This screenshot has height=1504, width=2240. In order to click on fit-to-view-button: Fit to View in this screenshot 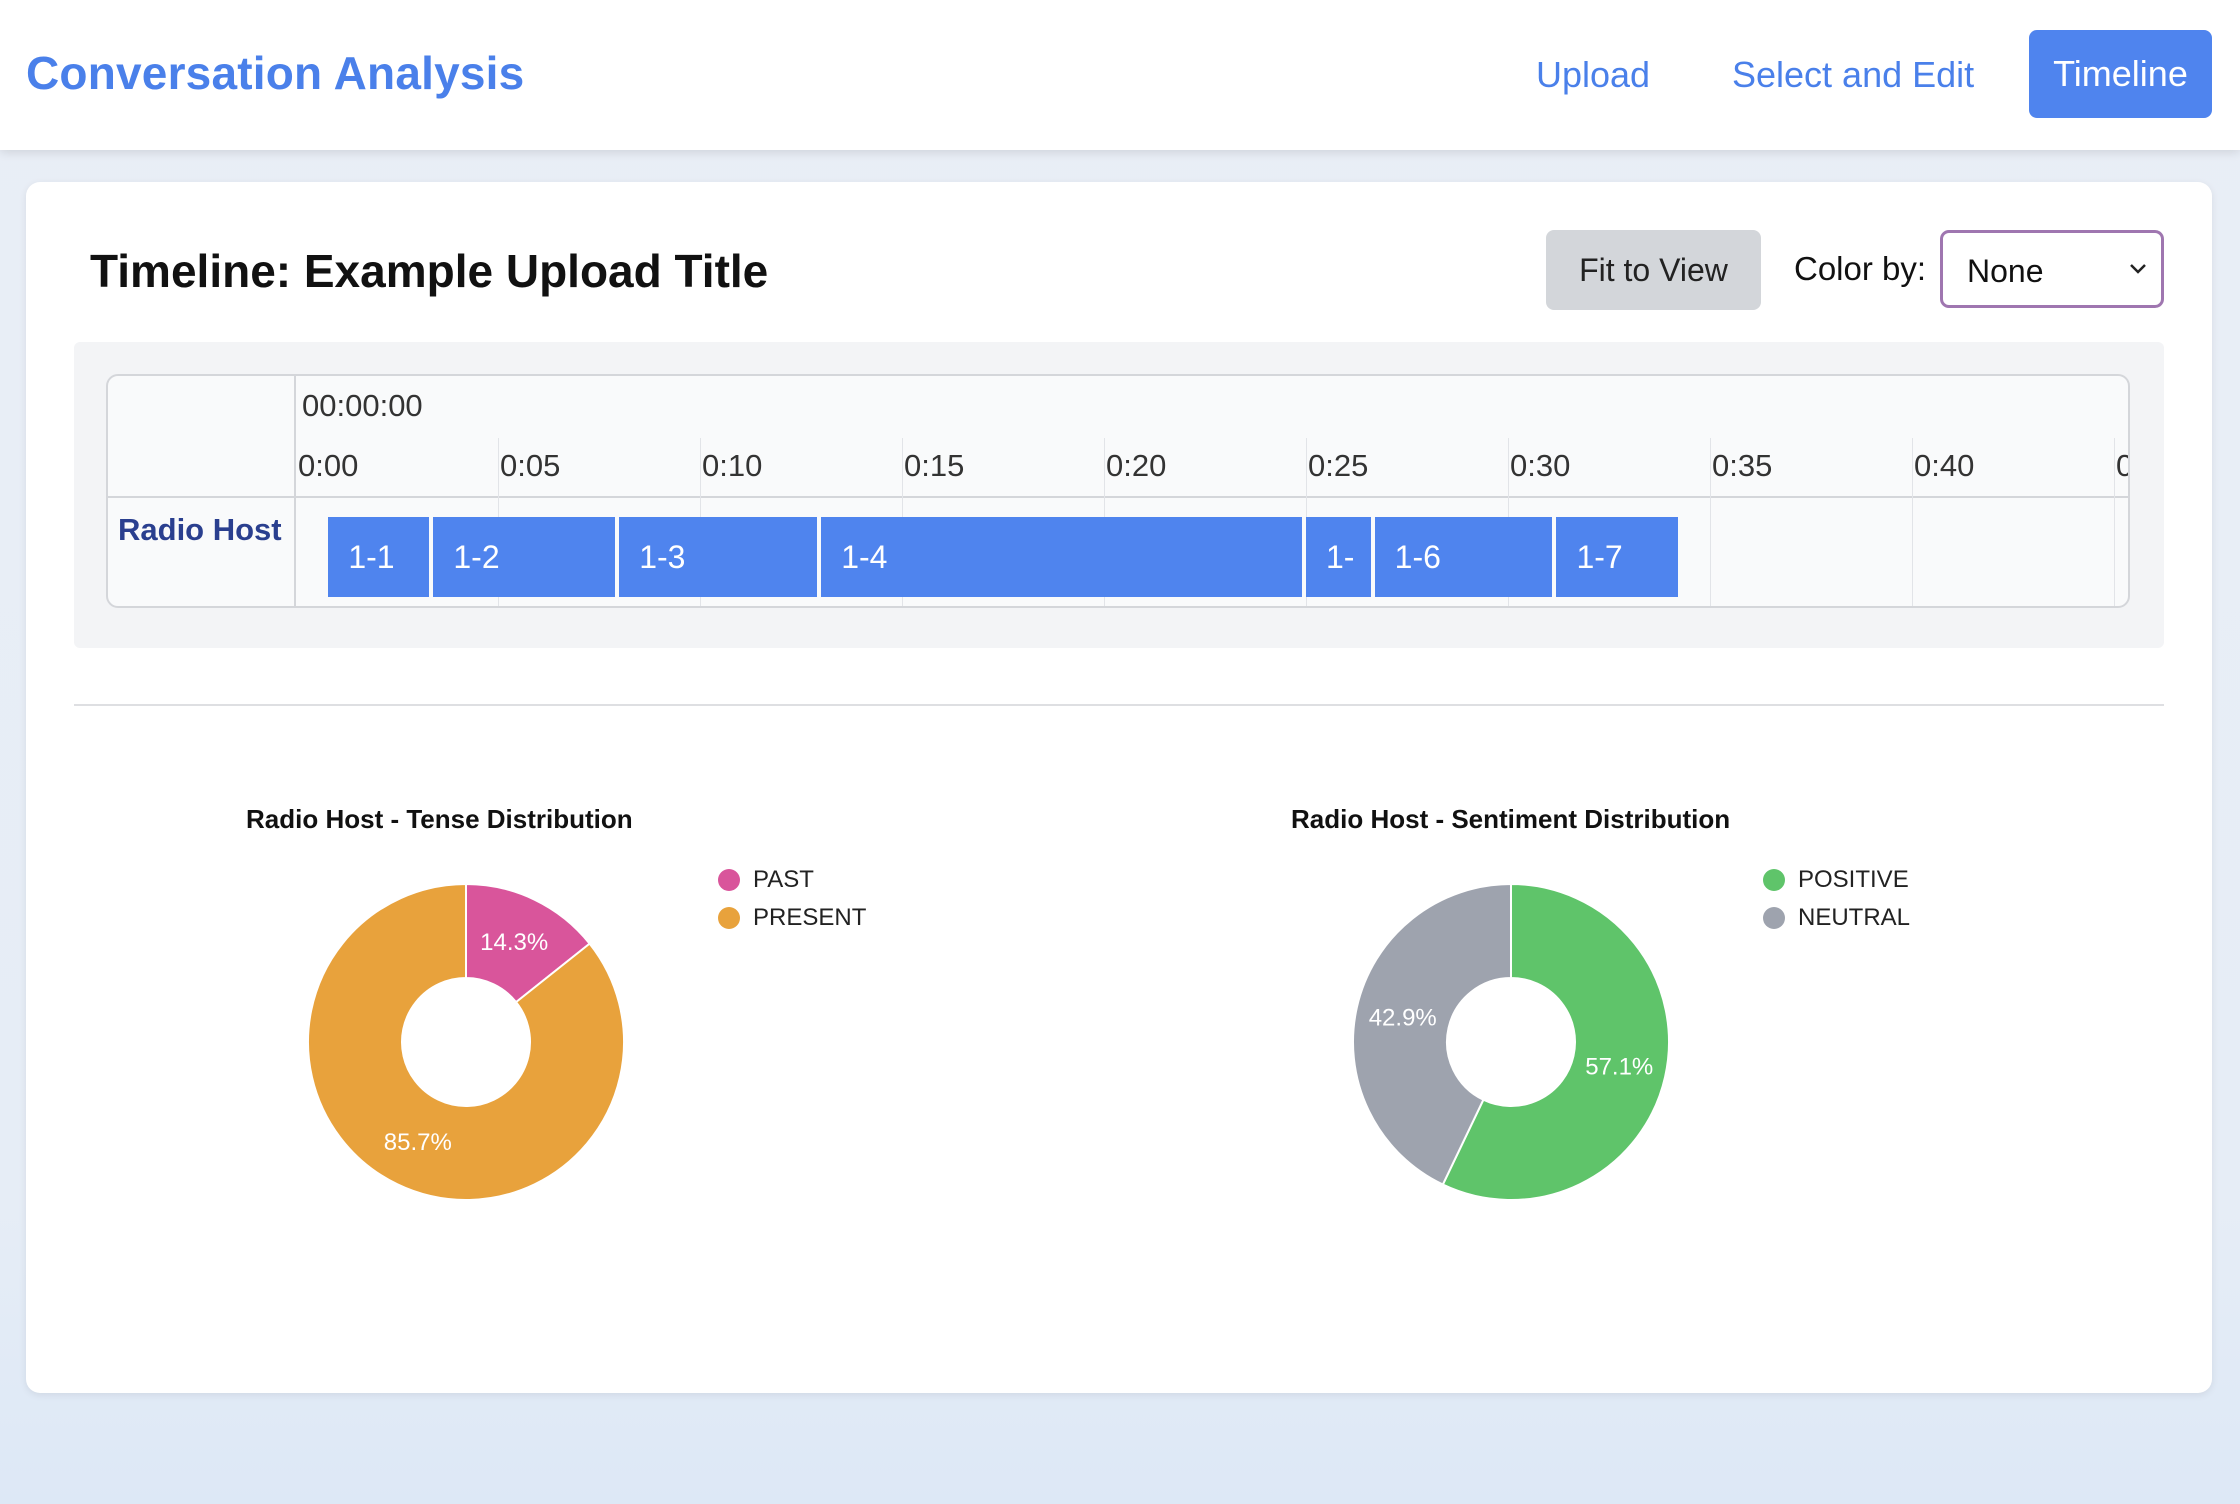, I will do `click(1653, 270)`.